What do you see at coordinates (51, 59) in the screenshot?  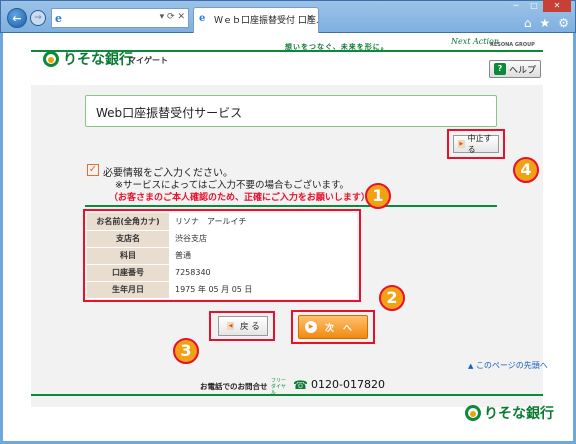 I see `resona-logo-icon` at bounding box center [51, 59].